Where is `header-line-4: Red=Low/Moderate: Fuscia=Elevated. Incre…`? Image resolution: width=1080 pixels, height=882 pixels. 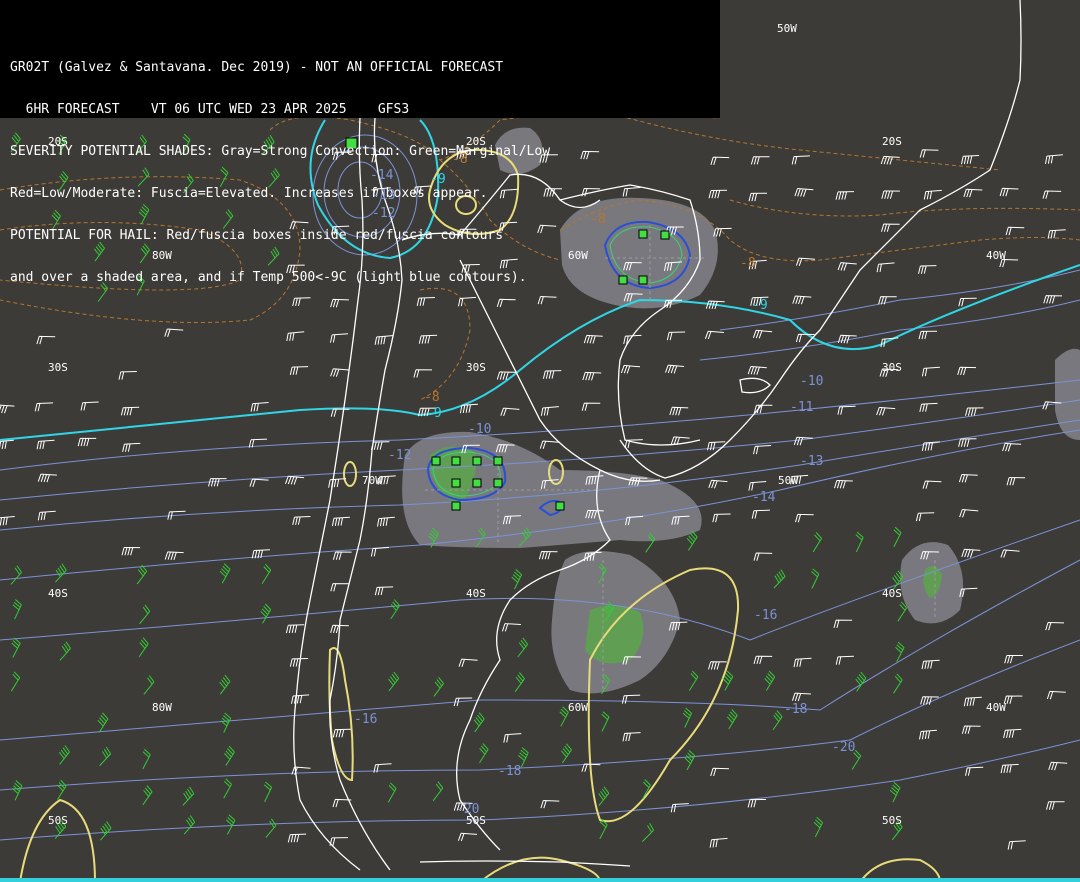
header-line-4: Red=Low/Moderate: Fuscia=Elevated. Incre… is located at coordinates (249, 194).